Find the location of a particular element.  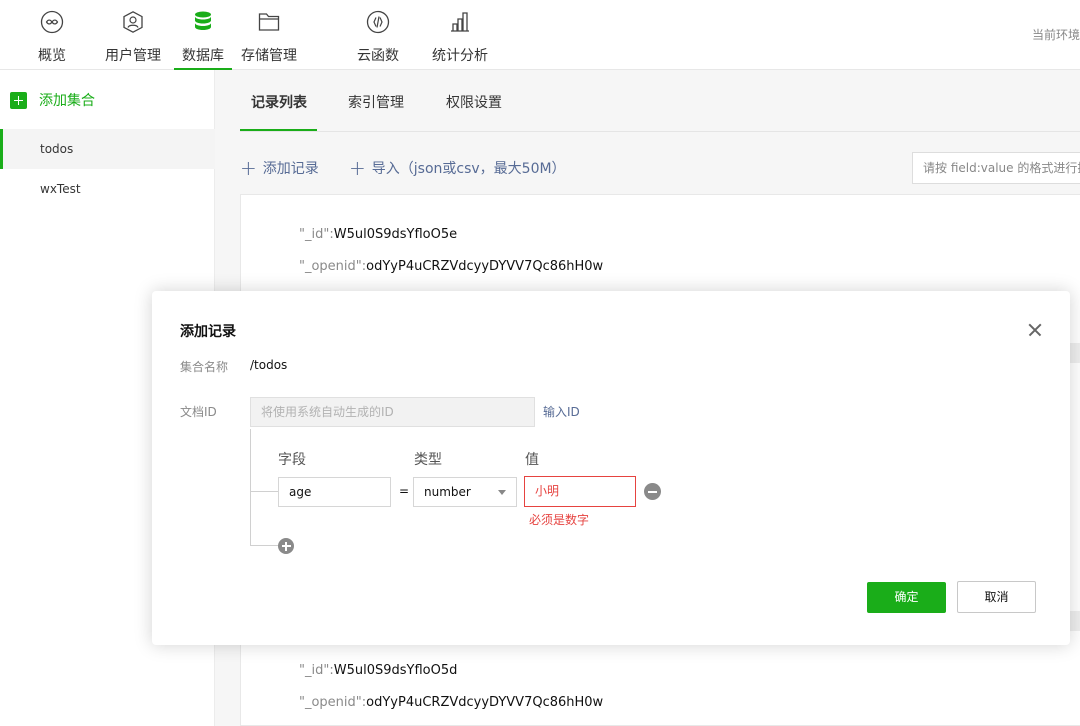

nav-label: 数据库 is located at coordinates (203, 56).